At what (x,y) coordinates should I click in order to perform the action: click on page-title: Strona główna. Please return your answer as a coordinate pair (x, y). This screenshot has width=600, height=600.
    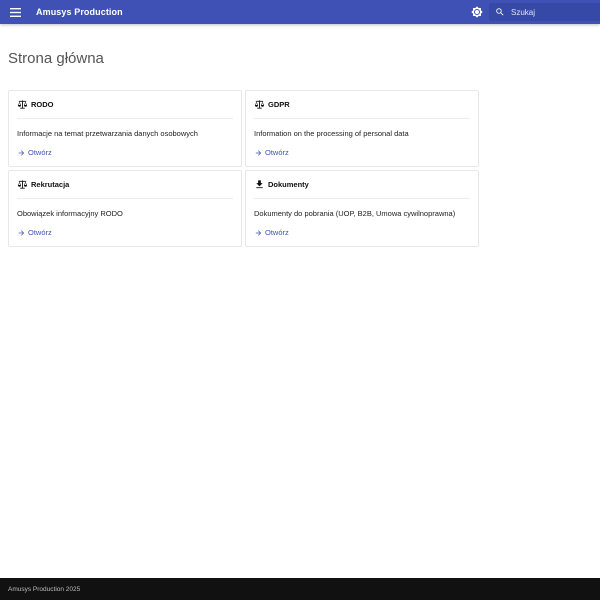
    Looking at the image, I should click on (56, 58).